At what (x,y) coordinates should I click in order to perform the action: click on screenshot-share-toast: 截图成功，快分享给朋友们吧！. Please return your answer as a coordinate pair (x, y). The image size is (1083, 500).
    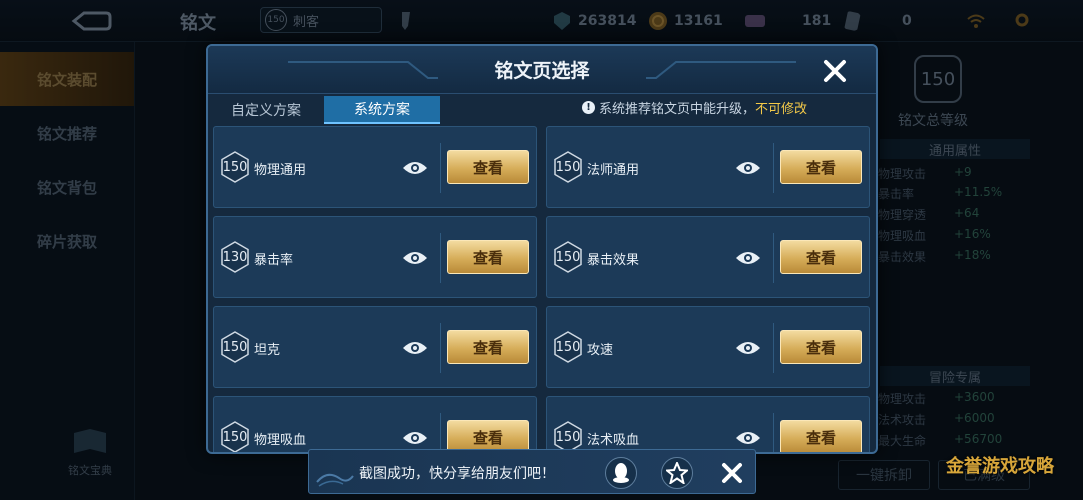
    Looking at the image, I should click on (532, 471).